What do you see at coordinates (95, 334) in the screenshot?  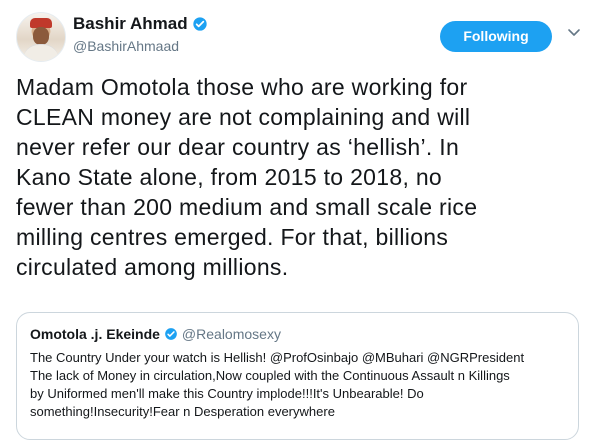 I see `quoted-author-name: Omotola .j. Ekeinde` at bounding box center [95, 334].